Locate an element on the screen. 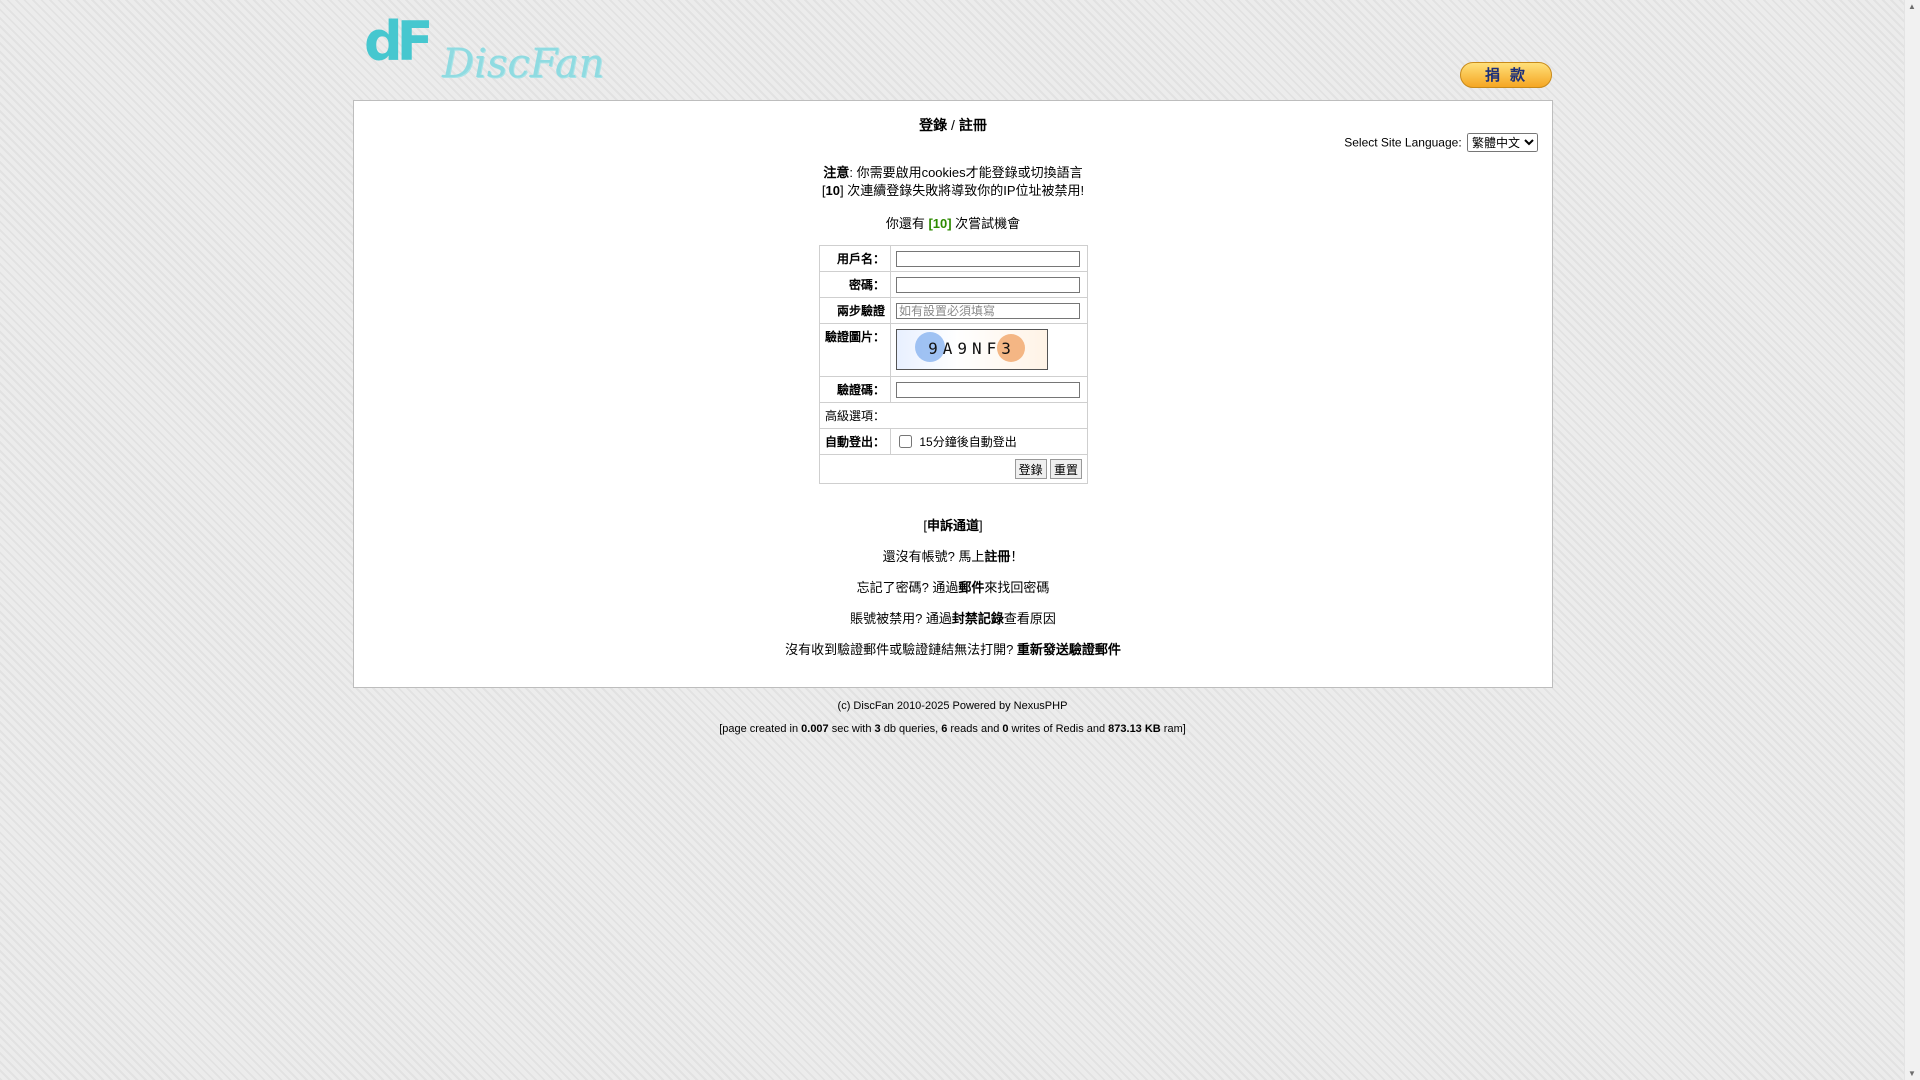 The width and height of the screenshot is (1920, 1080). username-input is located at coordinates (988, 258).